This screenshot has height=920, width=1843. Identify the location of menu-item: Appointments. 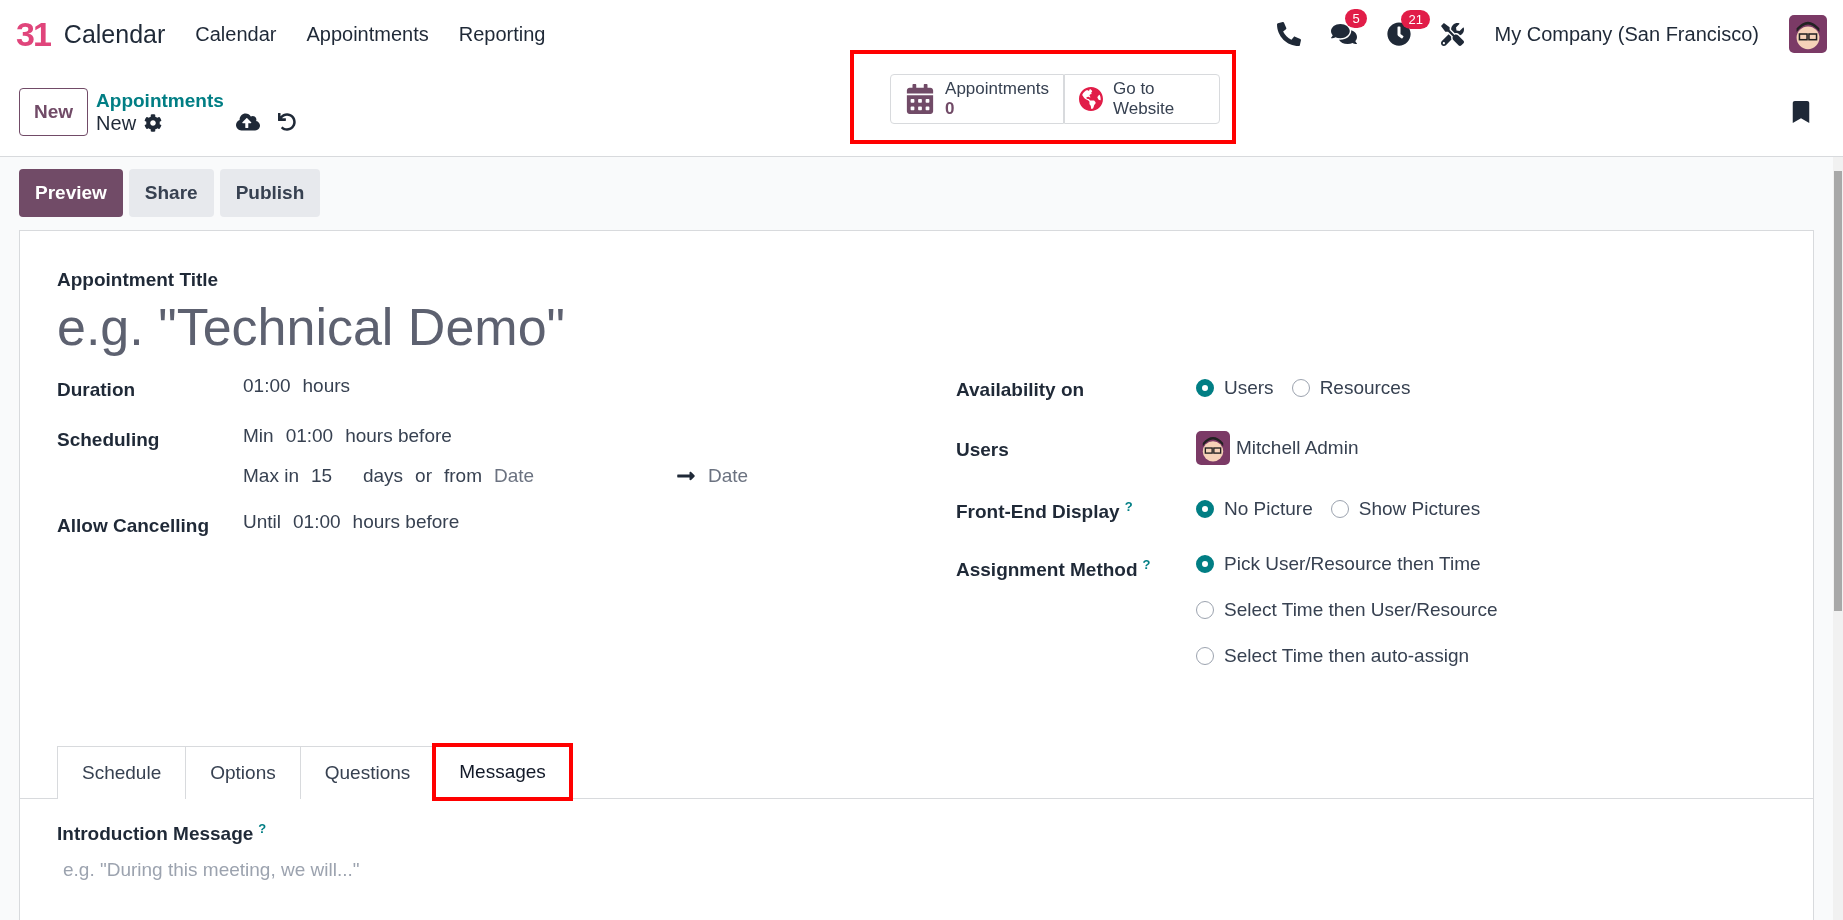
(367, 34).